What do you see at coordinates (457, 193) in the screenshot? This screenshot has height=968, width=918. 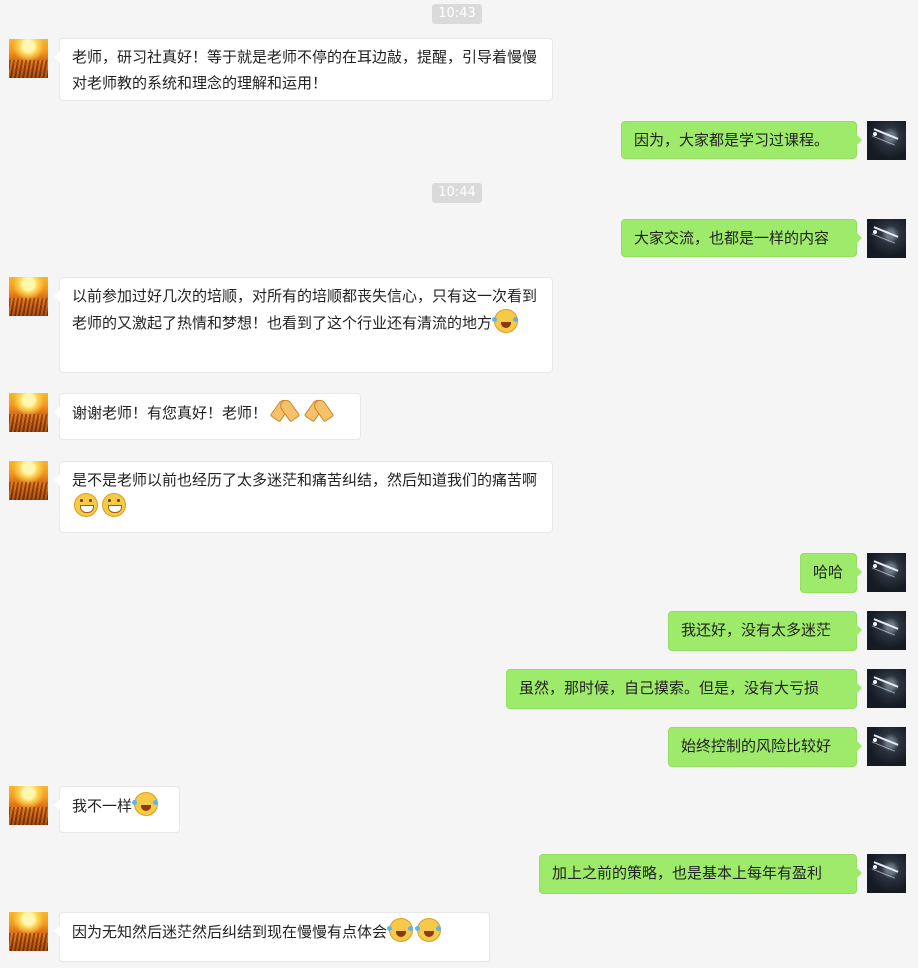 I see `timestamp: 10:44` at bounding box center [457, 193].